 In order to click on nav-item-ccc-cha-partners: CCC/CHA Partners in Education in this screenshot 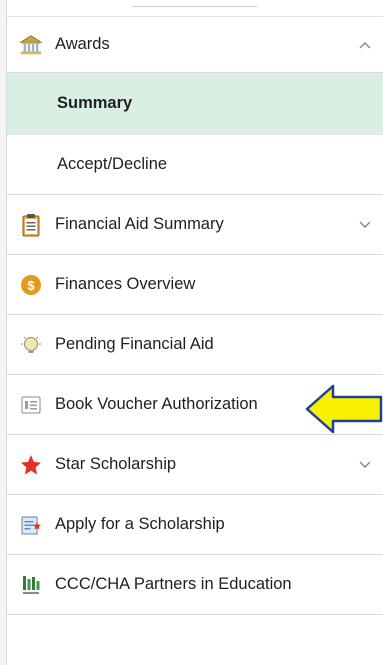, I will do `click(195, 585)`.